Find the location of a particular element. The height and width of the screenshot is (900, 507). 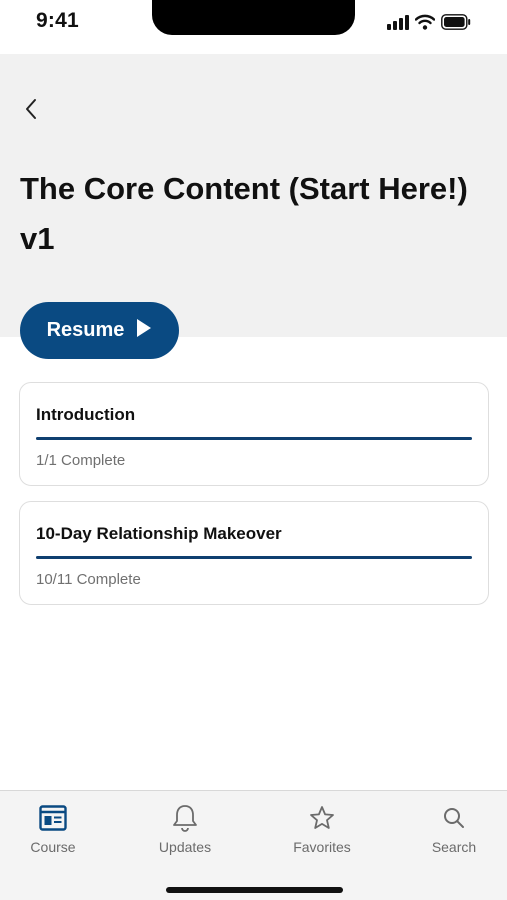

tab-search: Search is located at coordinates (454, 833).